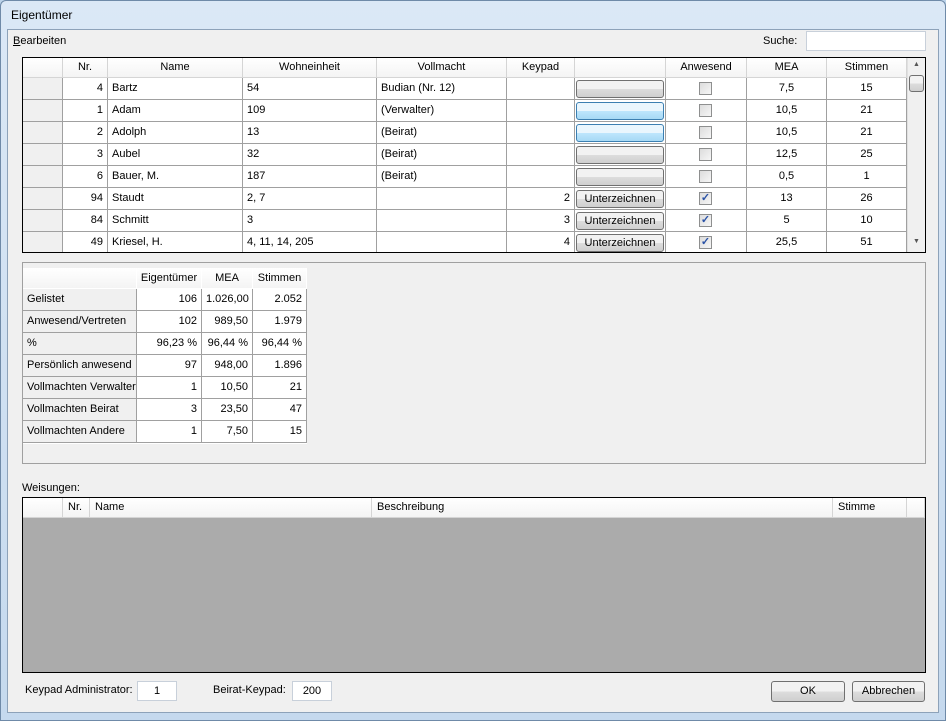 This screenshot has width=946, height=721. I want to click on scroll-down-arrow-icon: ▼, so click(916, 241).